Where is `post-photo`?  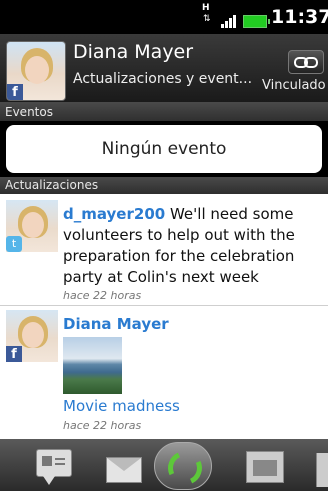 post-photo is located at coordinates (92, 365).